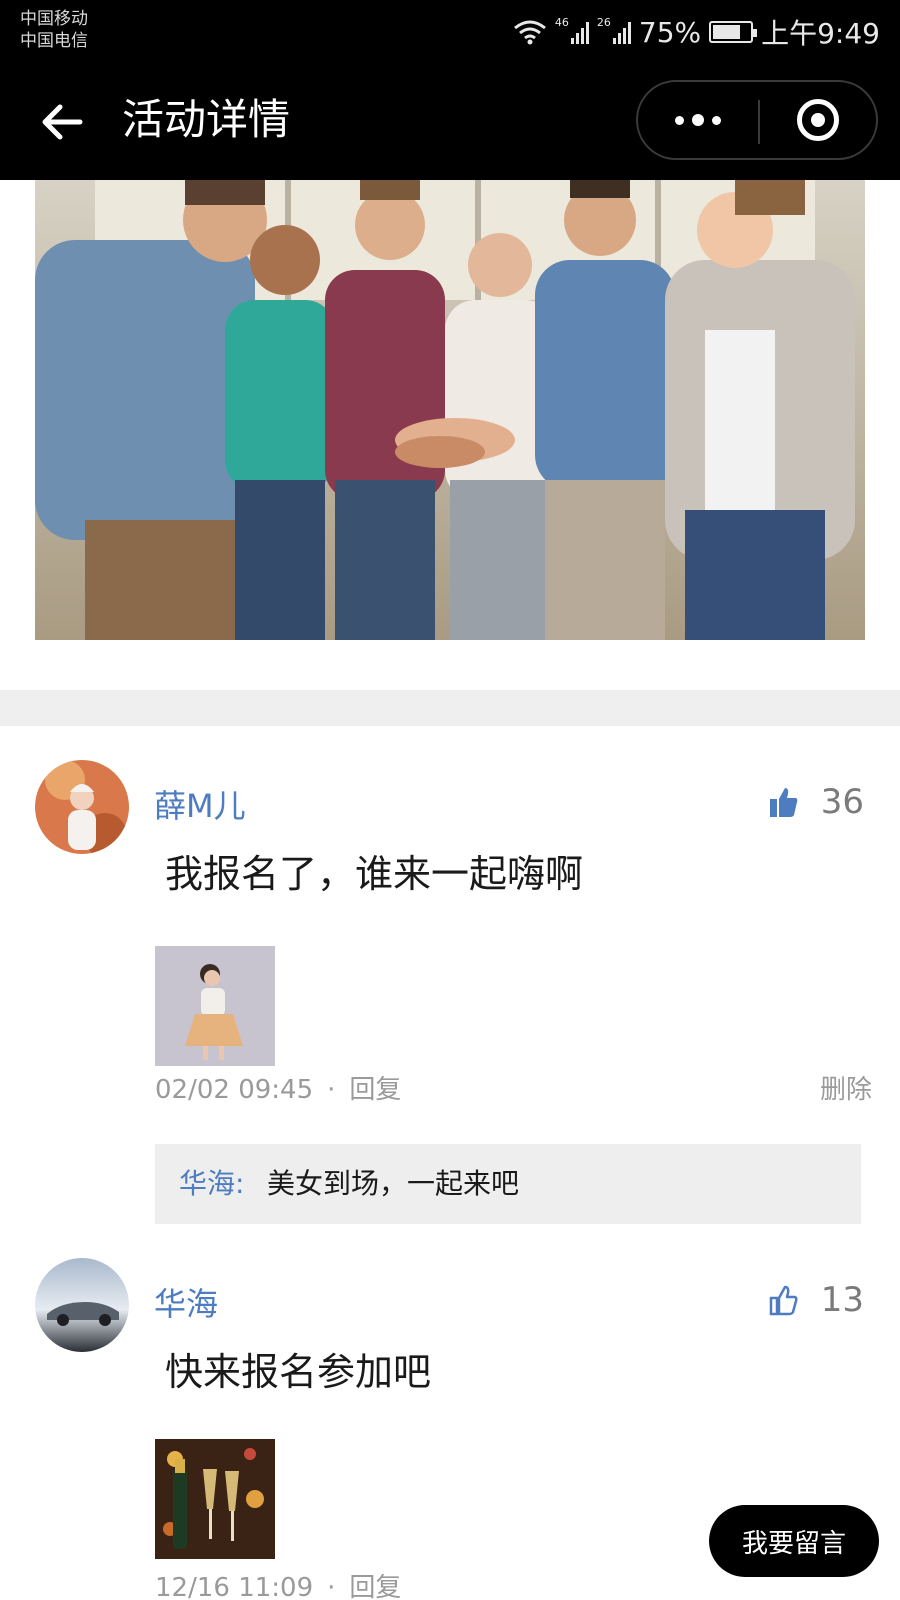 This screenshot has width=900, height=1600. What do you see at coordinates (727, 32) in the screenshot?
I see `battery-fill` at bounding box center [727, 32].